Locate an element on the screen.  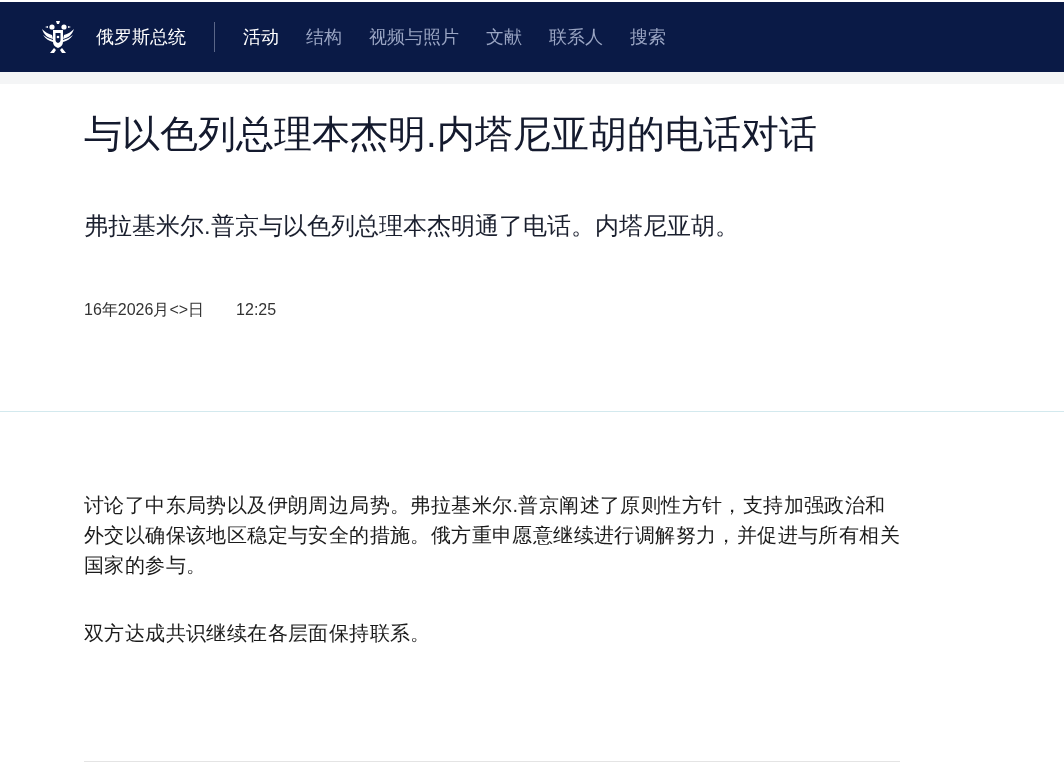
nav-link: 搜索 is located at coordinates (648, 37).